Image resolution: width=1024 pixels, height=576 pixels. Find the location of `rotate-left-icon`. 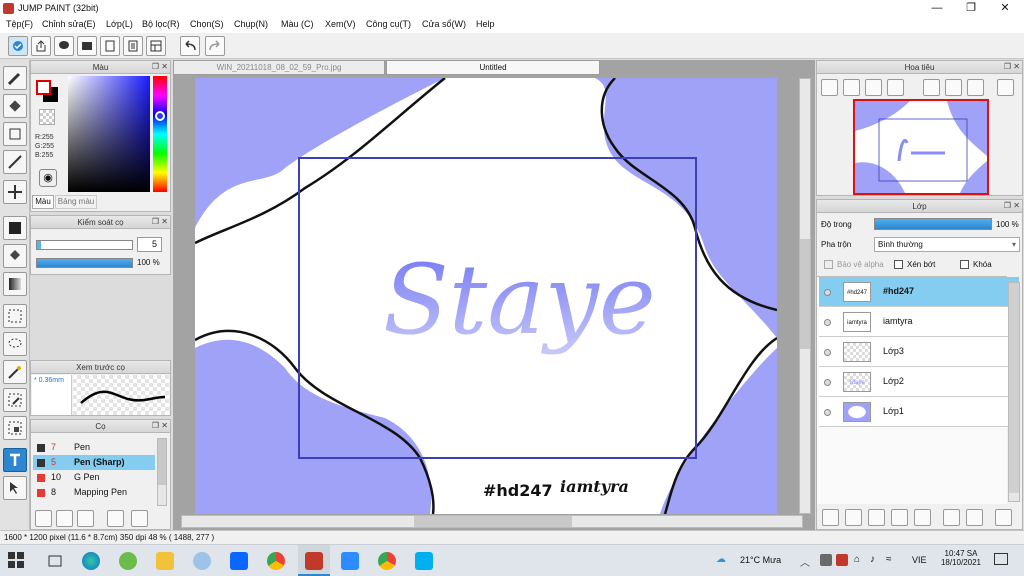

rotate-left-icon is located at coordinates (931, 87).